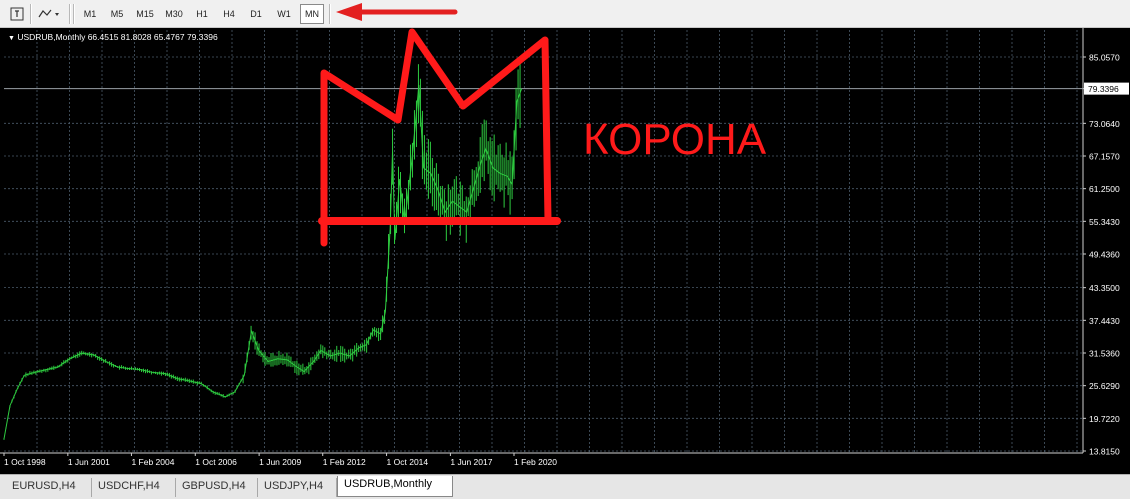  Describe the element at coordinates (49, 487) in the screenshot. I see `chart-tab-eurusd-h4: EURUSD,H4` at that location.